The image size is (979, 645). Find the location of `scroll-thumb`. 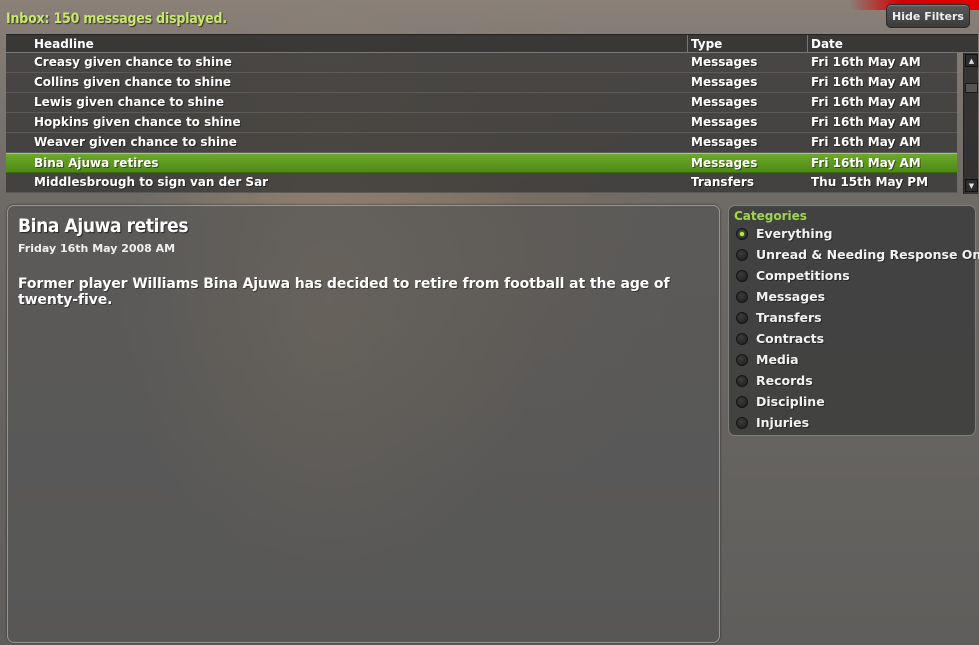

scroll-thumb is located at coordinates (971, 88).